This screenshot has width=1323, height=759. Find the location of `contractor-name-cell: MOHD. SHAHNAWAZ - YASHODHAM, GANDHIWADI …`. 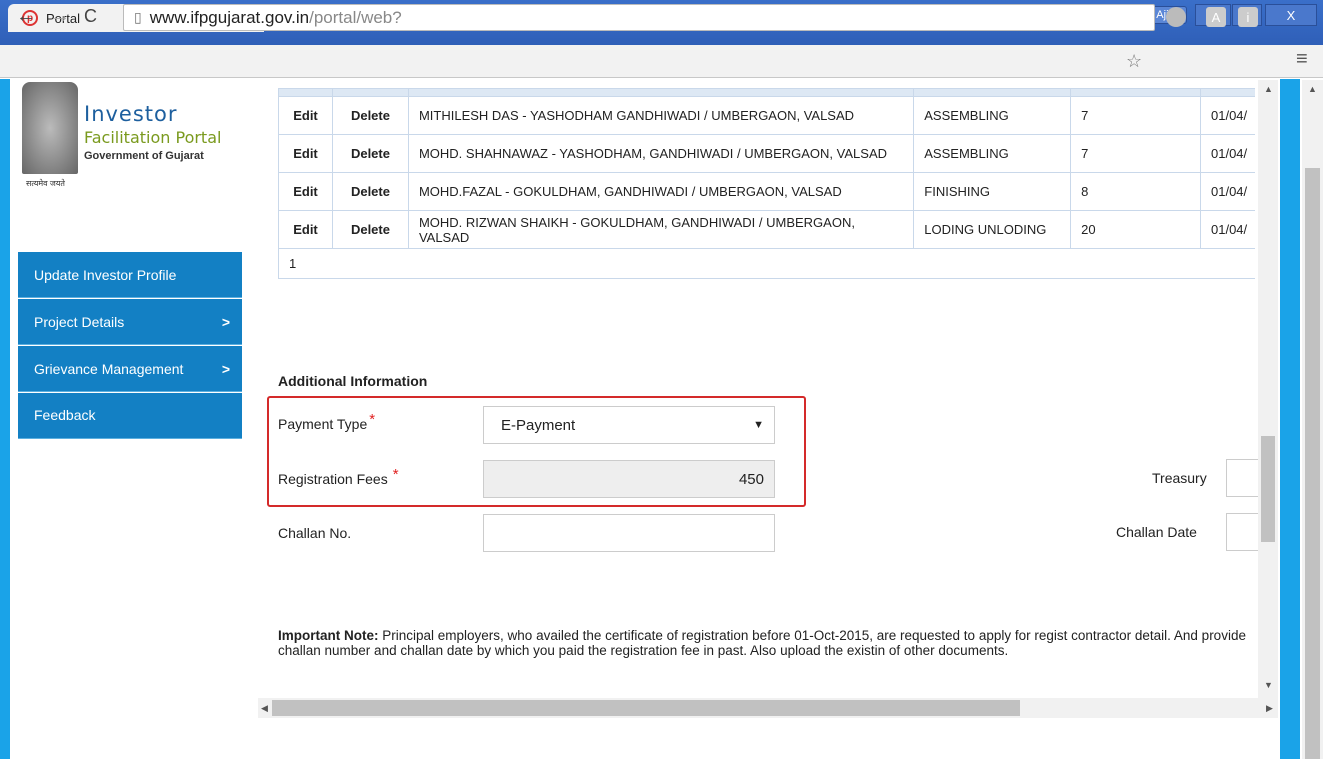

contractor-name-cell: MOHD. SHAHNAWAZ - YASHODHAM, GANDHIWADI … is located at coordinates (661, 153).